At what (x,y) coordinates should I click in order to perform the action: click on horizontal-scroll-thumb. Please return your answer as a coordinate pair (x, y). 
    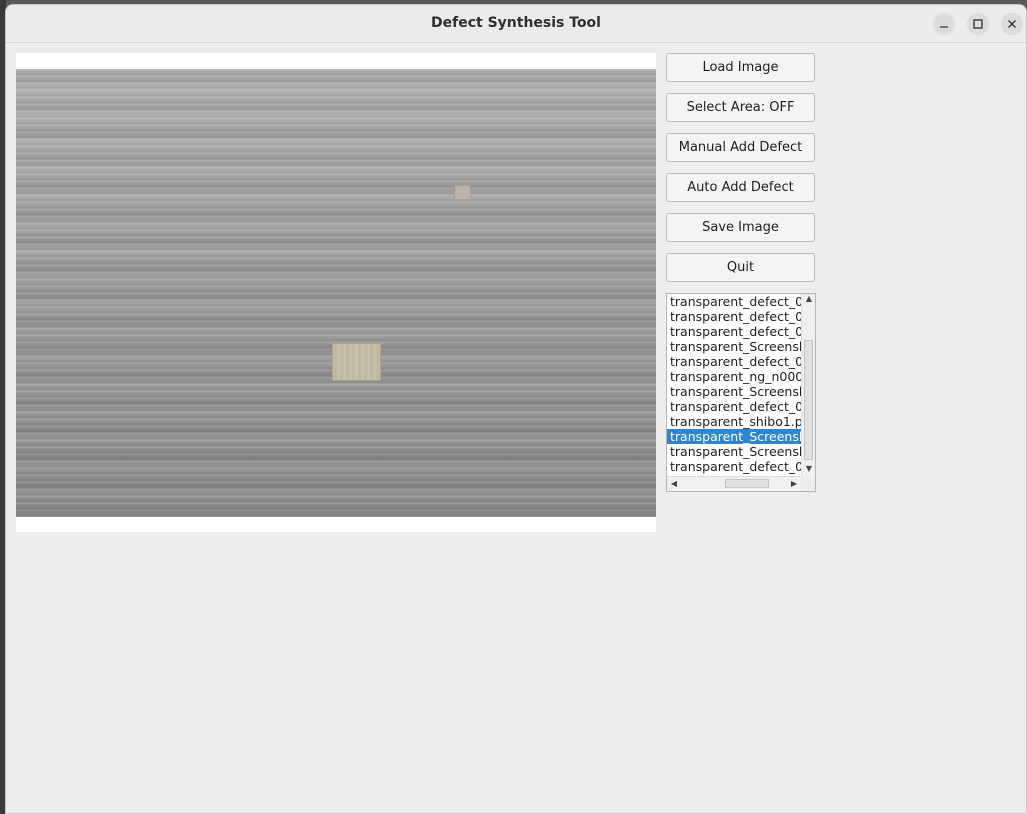
    Looking at the image, I should click on (747, 483).